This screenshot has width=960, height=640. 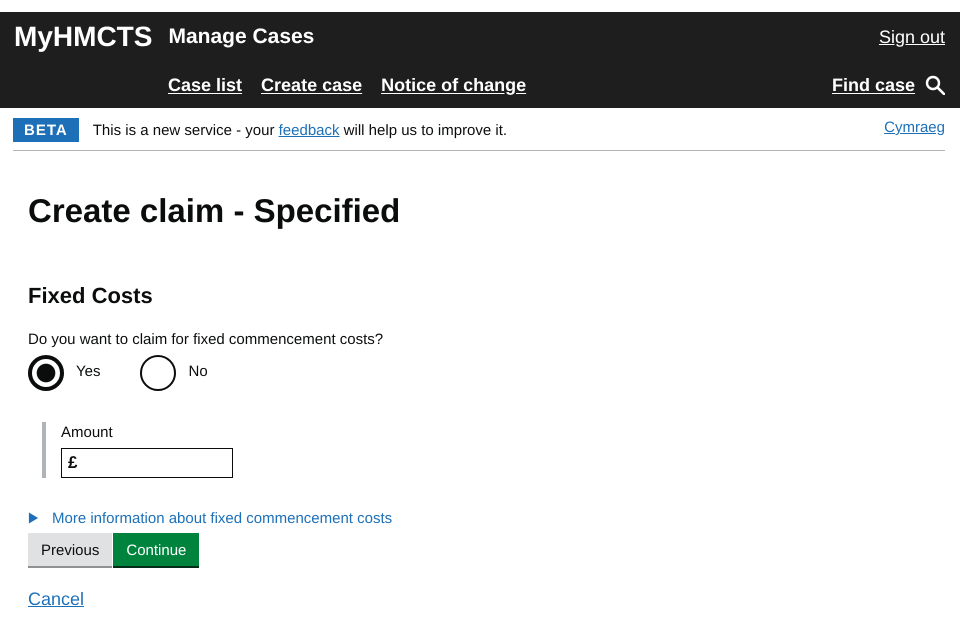 What do you see at coordinates (873, 85) in the screenshot?
I see `find-case-link: Find case` at bounding box center [873, 85].